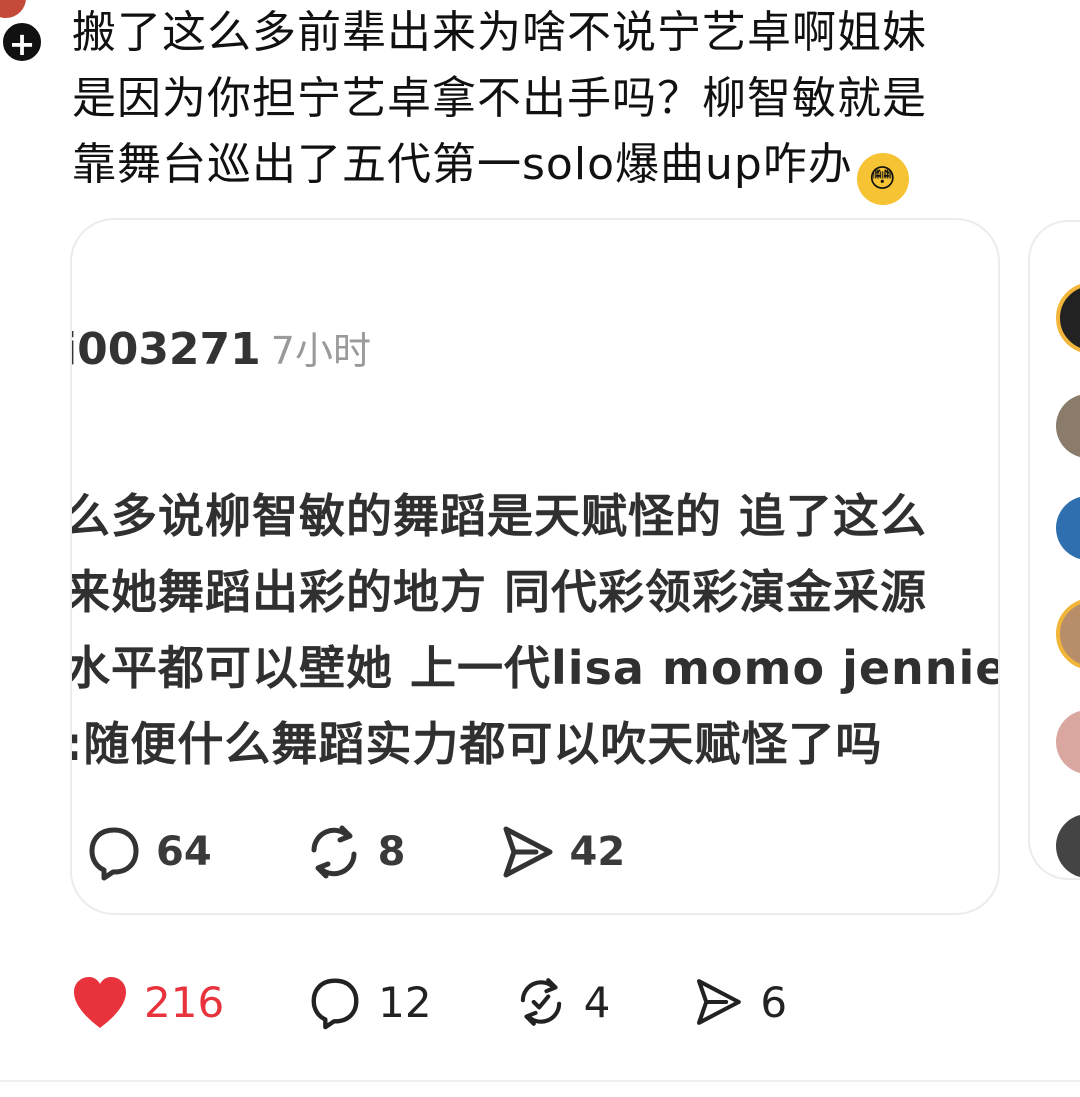  I want to click on post-line-text: 靠舞台巡出了五代第一solo爆曲up咋办, so click(462, 164).